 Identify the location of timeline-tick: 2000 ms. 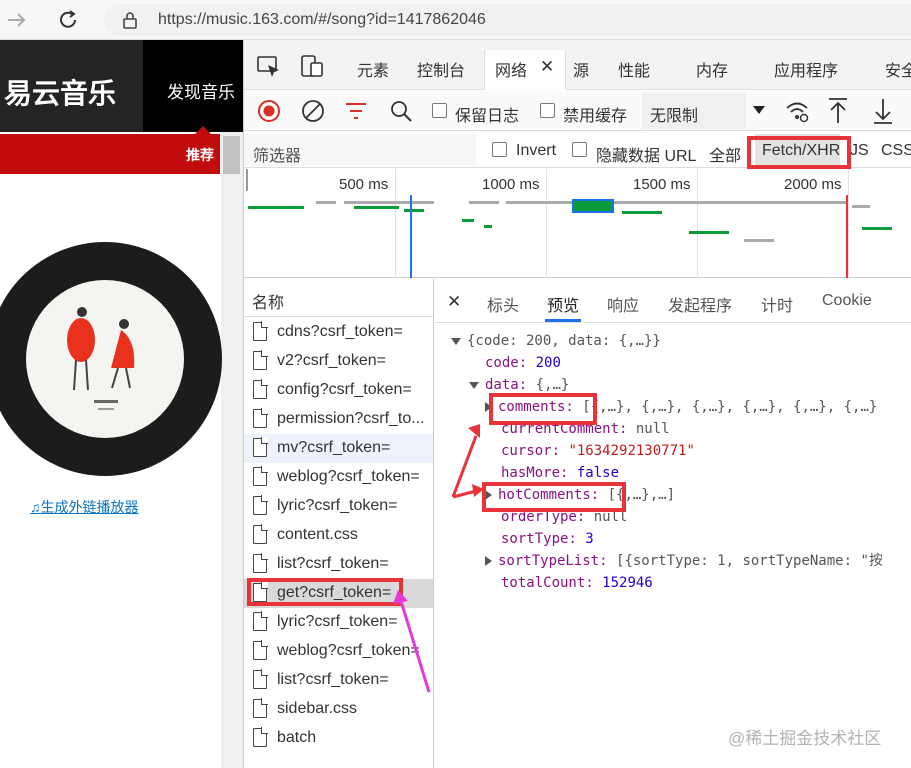
(813, 184).